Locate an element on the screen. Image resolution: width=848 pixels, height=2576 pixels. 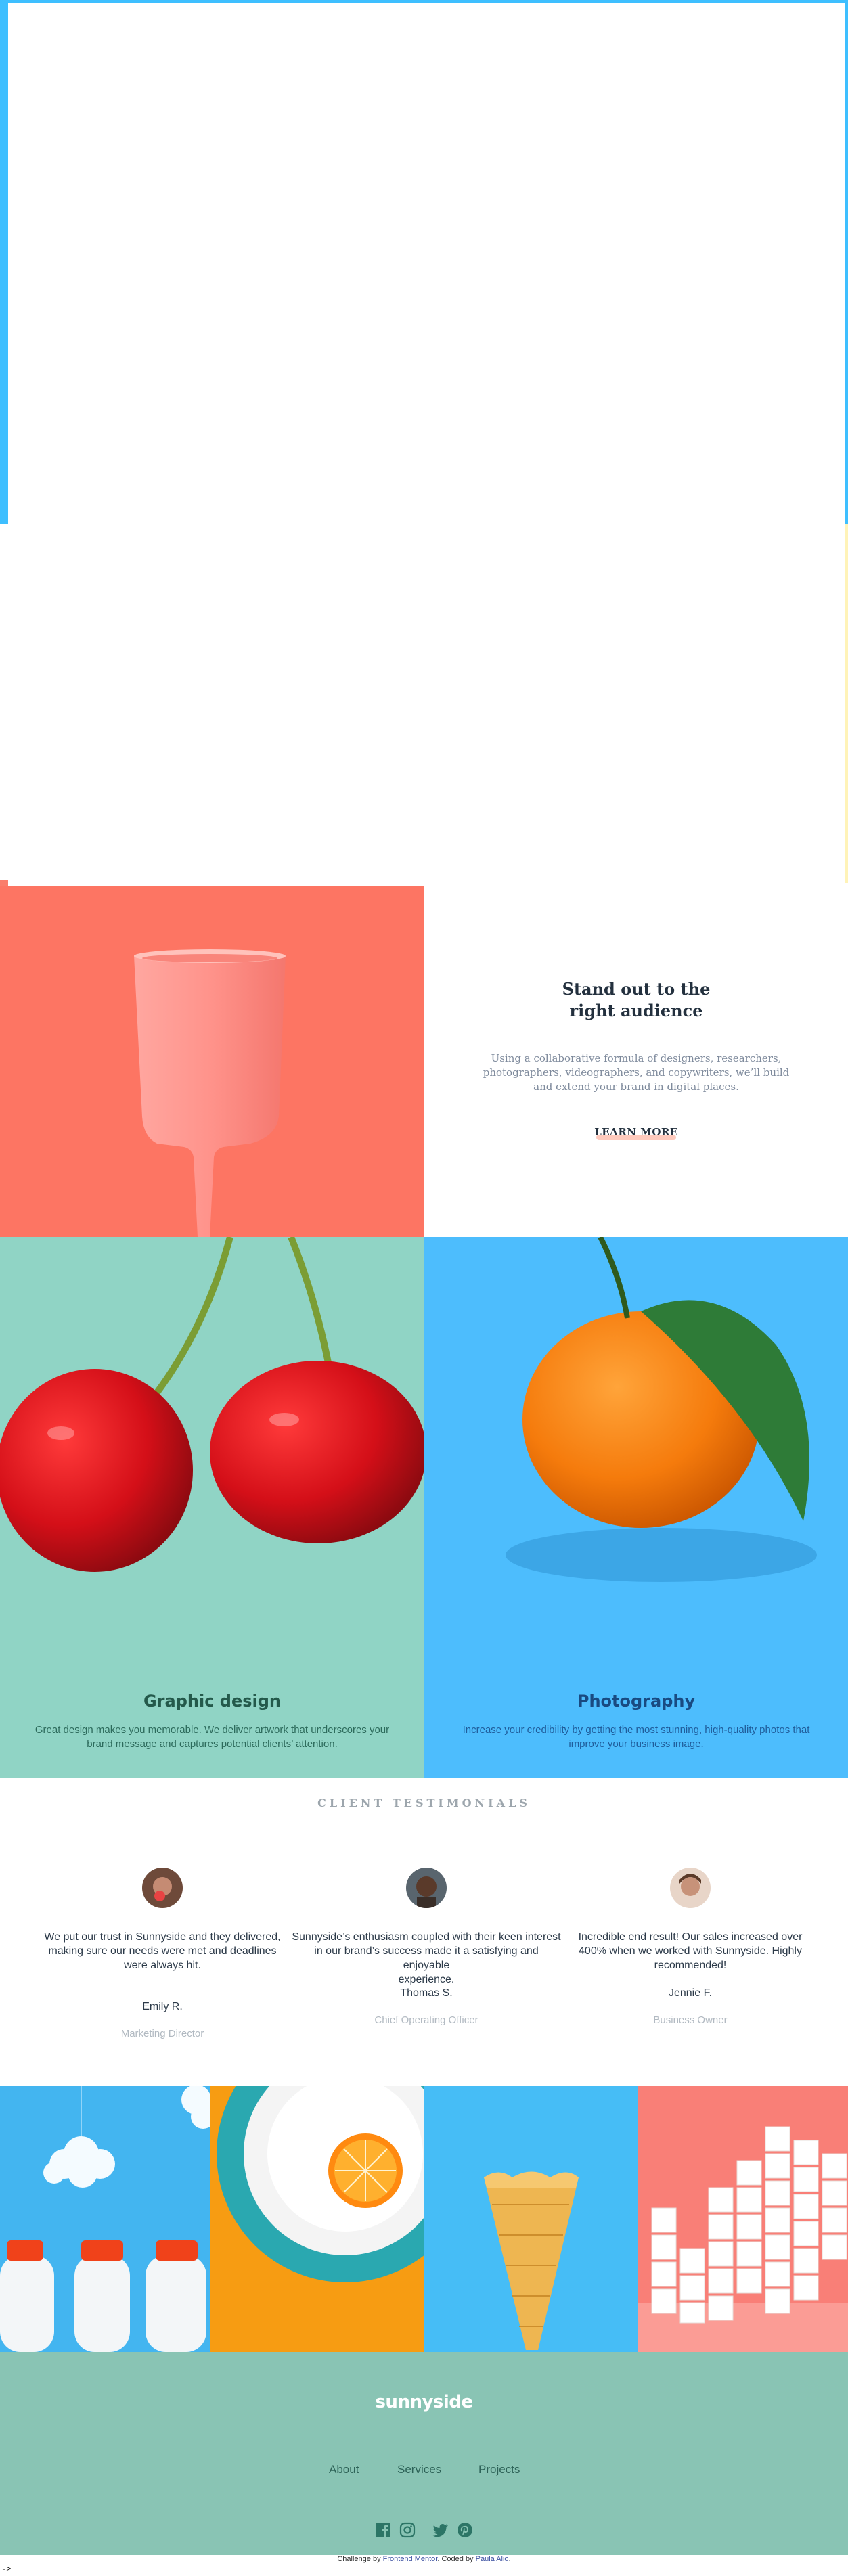
hero-right-edge is located at coordinates (846, 262).